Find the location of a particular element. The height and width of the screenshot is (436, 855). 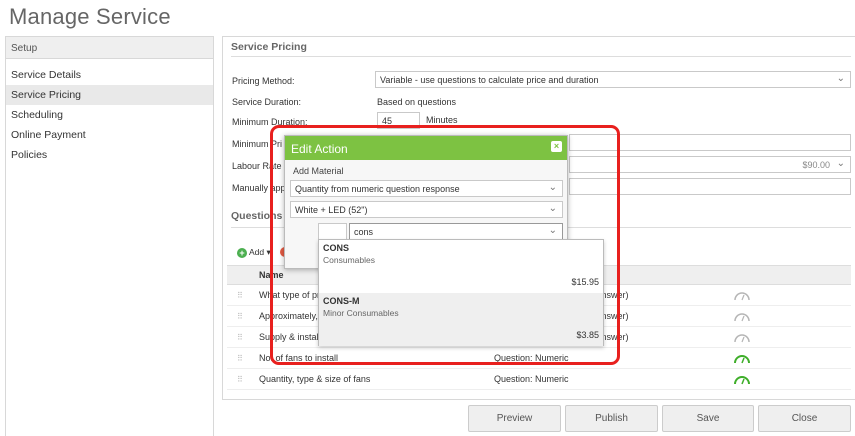

labour-rate-label: Labour Rate ( is located at coordinates (260, 166).